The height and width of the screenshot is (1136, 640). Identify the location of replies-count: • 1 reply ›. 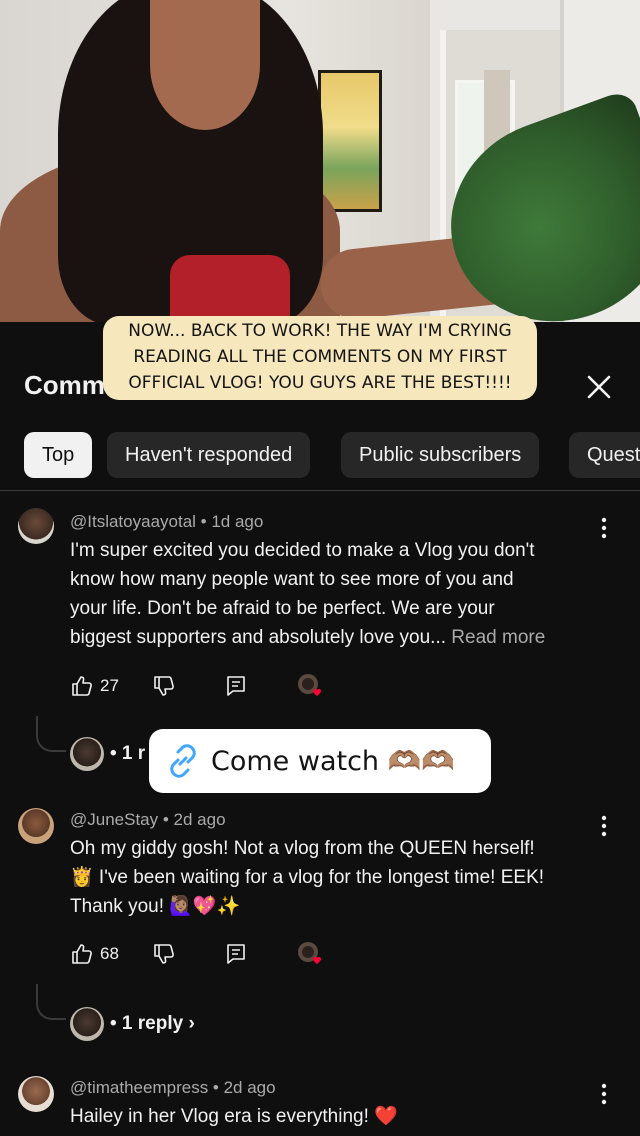
(152, 1023).